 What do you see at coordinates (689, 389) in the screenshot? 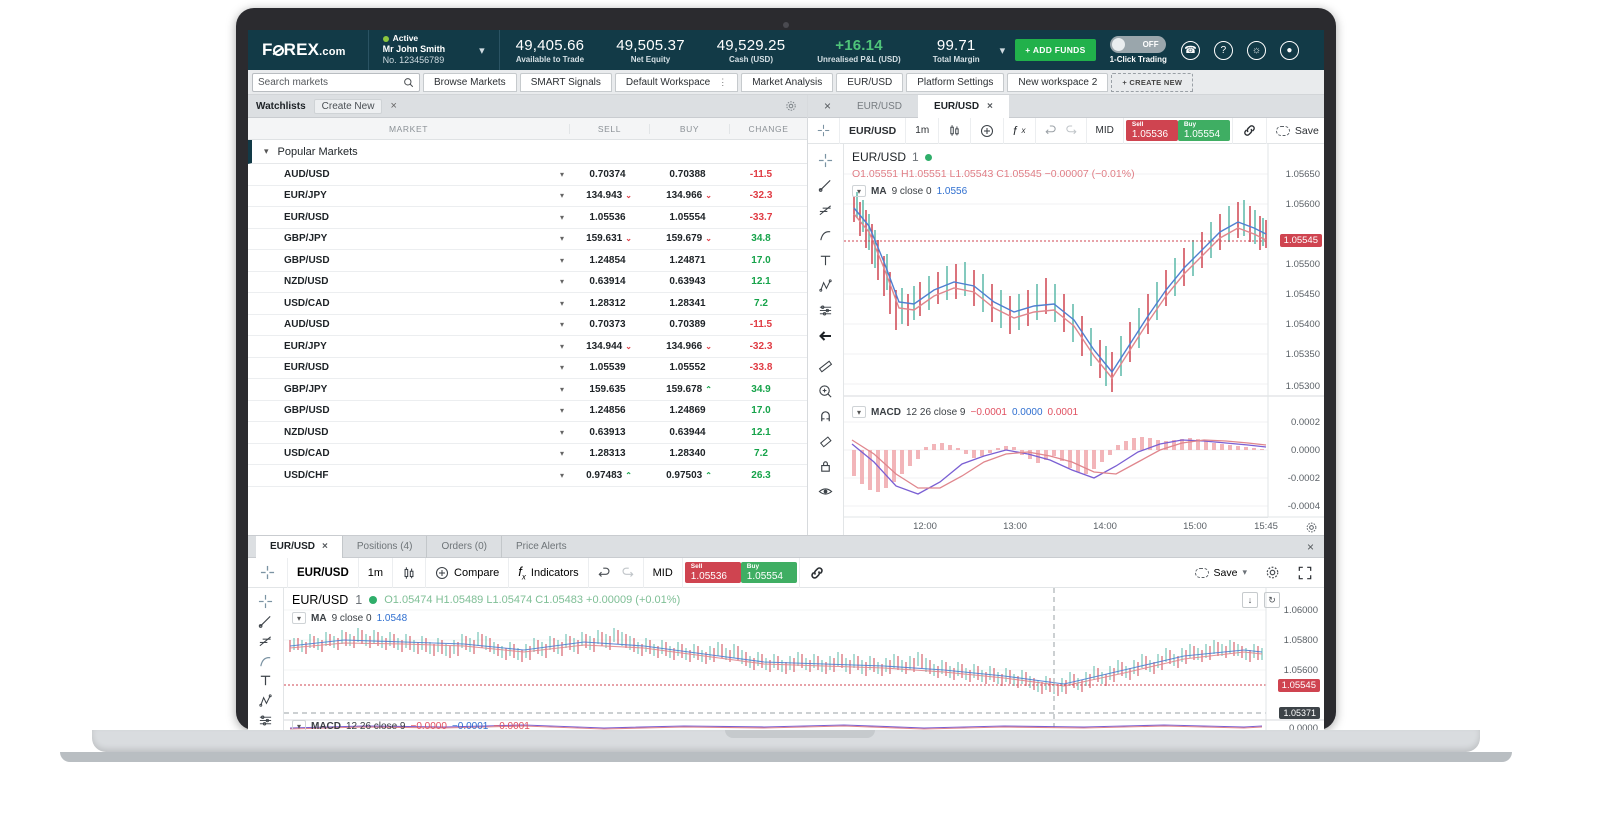
I see `buy-price-cell: 159.678 ⌃` at bounding box center [689, 389].